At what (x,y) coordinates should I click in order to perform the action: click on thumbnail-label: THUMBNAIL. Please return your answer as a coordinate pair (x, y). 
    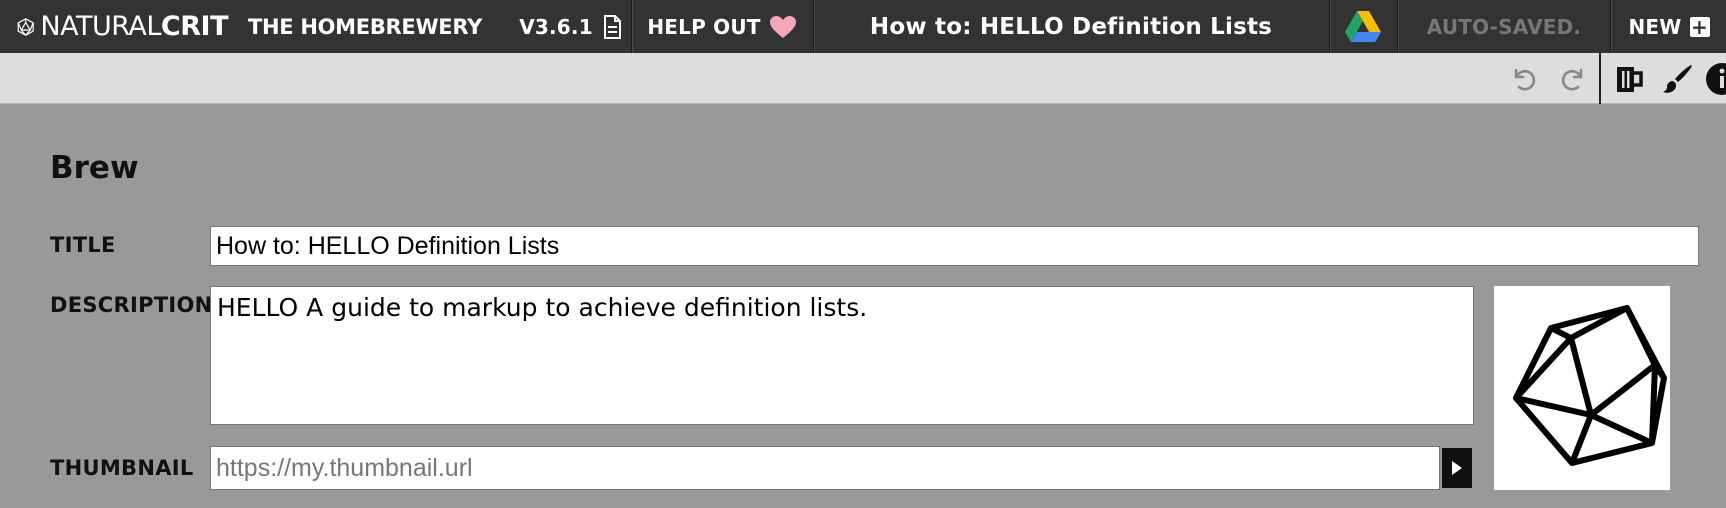
    Looking at the image, I should click on (122, 468).